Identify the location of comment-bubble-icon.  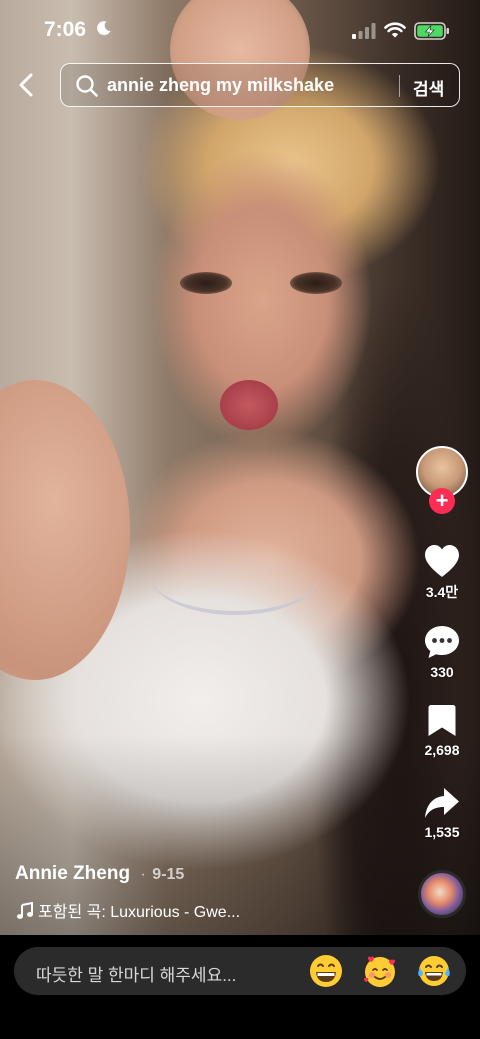
(442, 642).